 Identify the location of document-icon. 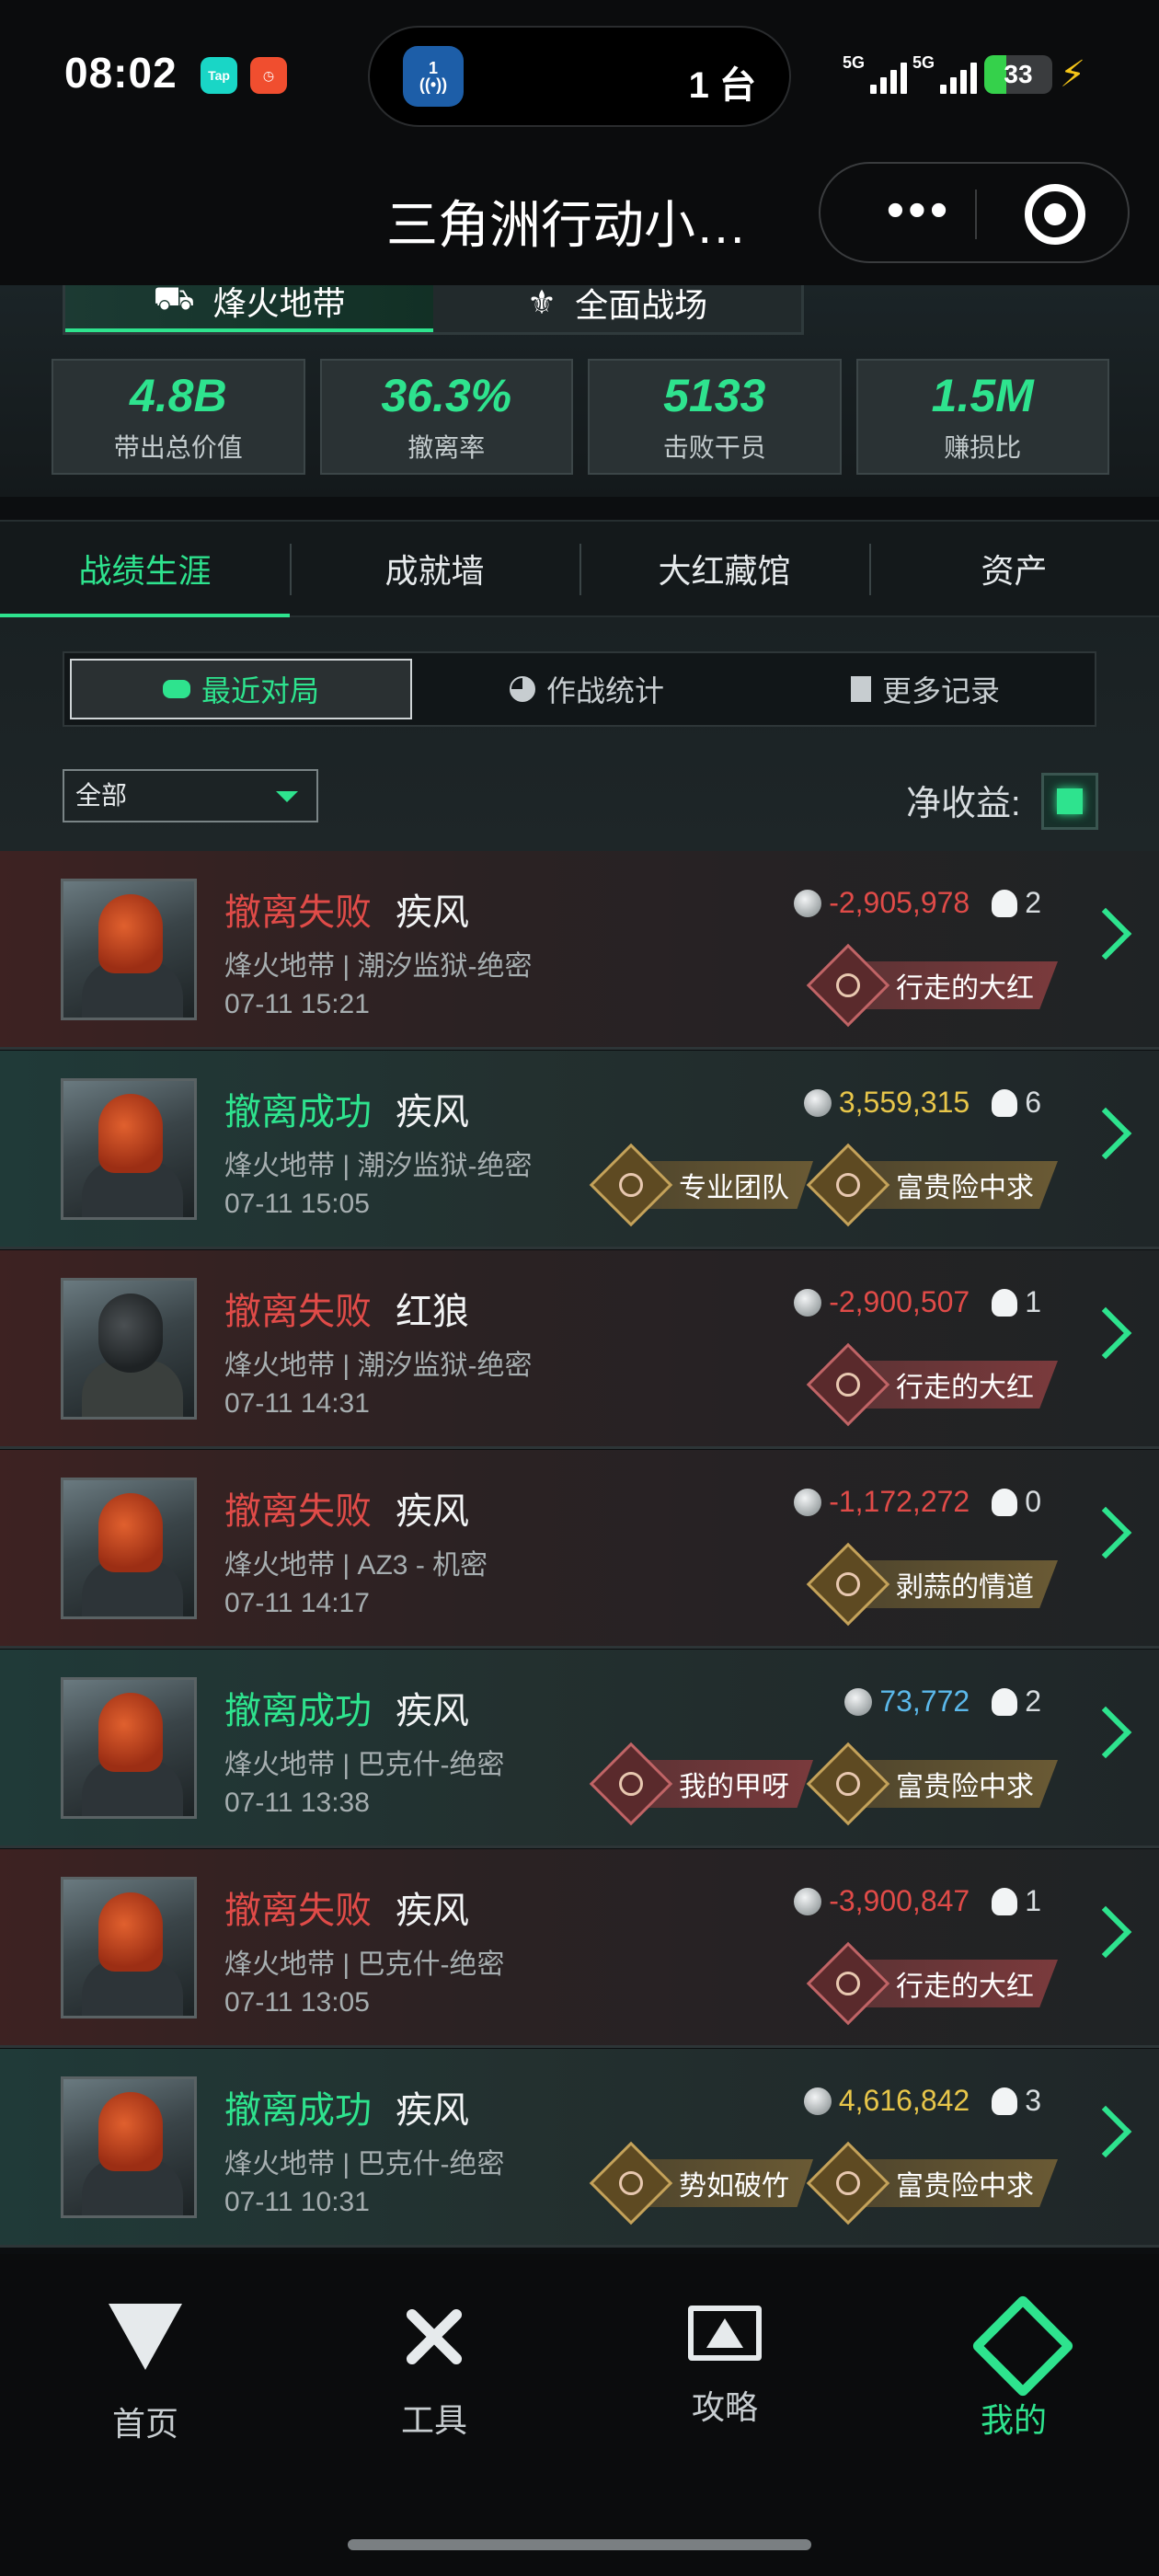
(860, 689).